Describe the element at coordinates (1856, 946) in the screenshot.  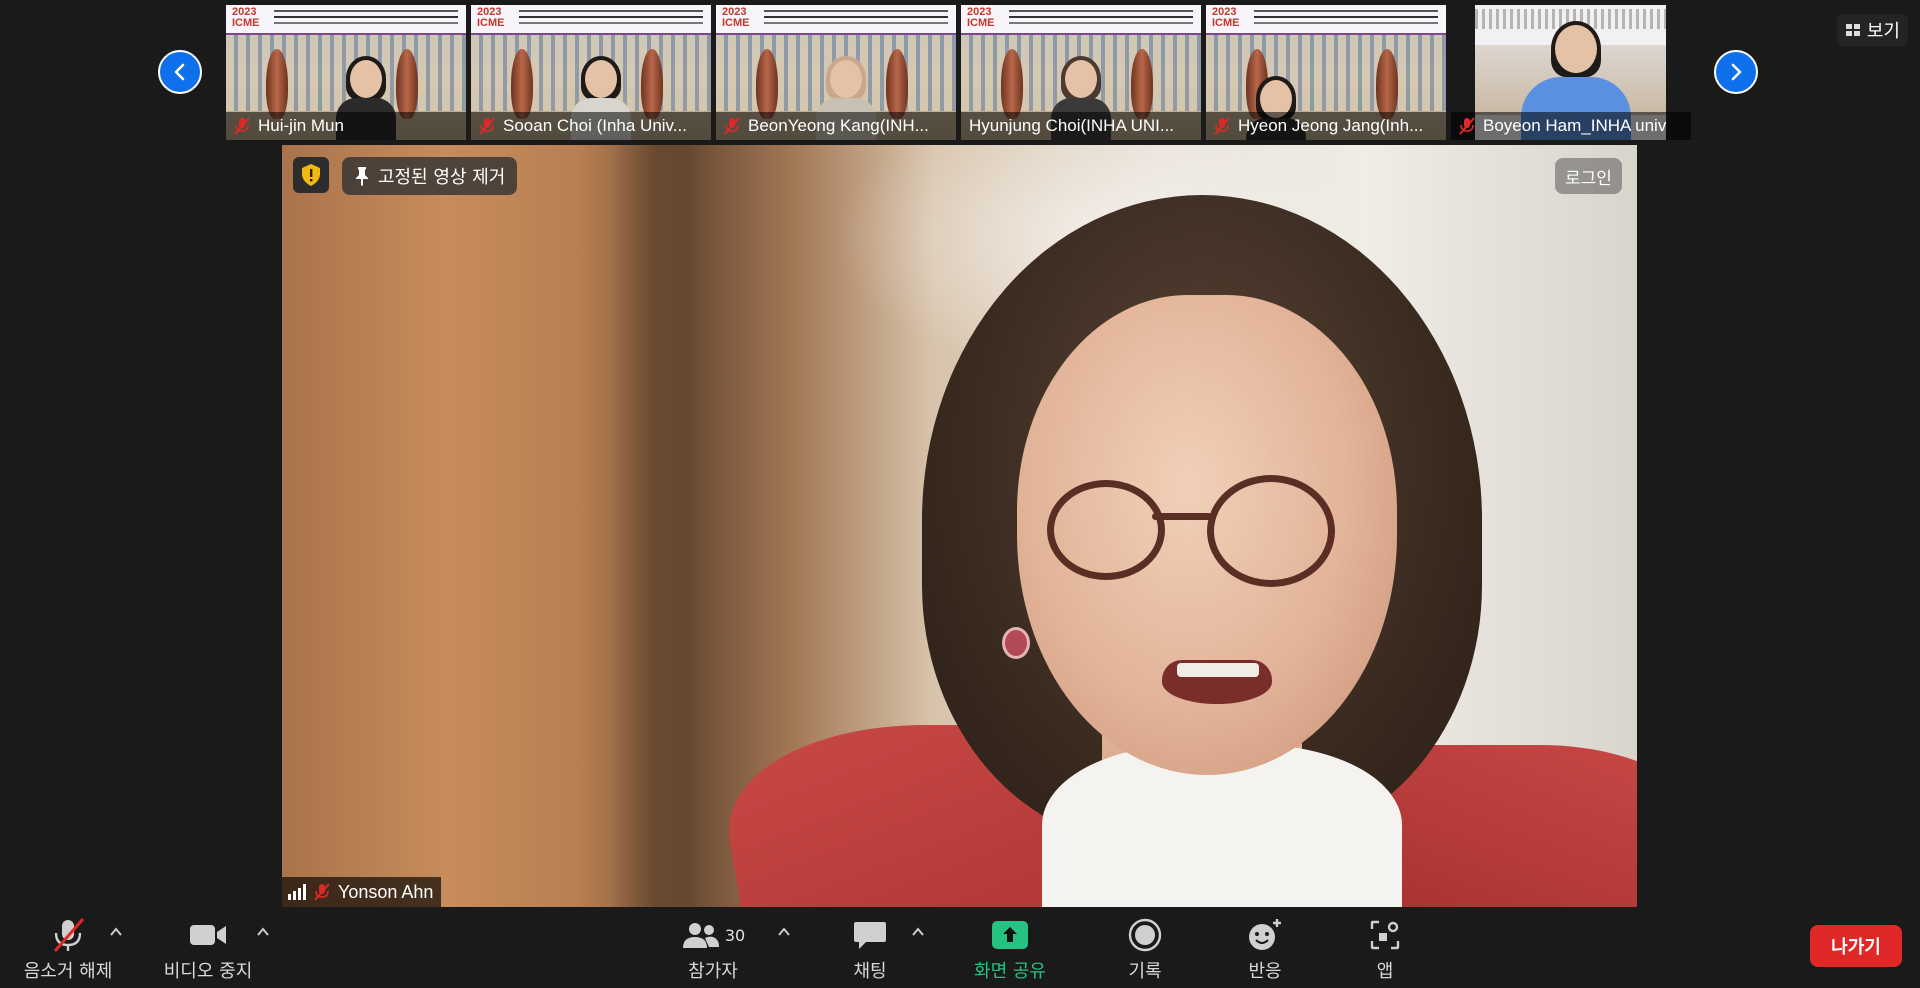
I see `leave-meeting-button: 나가기` at that location.